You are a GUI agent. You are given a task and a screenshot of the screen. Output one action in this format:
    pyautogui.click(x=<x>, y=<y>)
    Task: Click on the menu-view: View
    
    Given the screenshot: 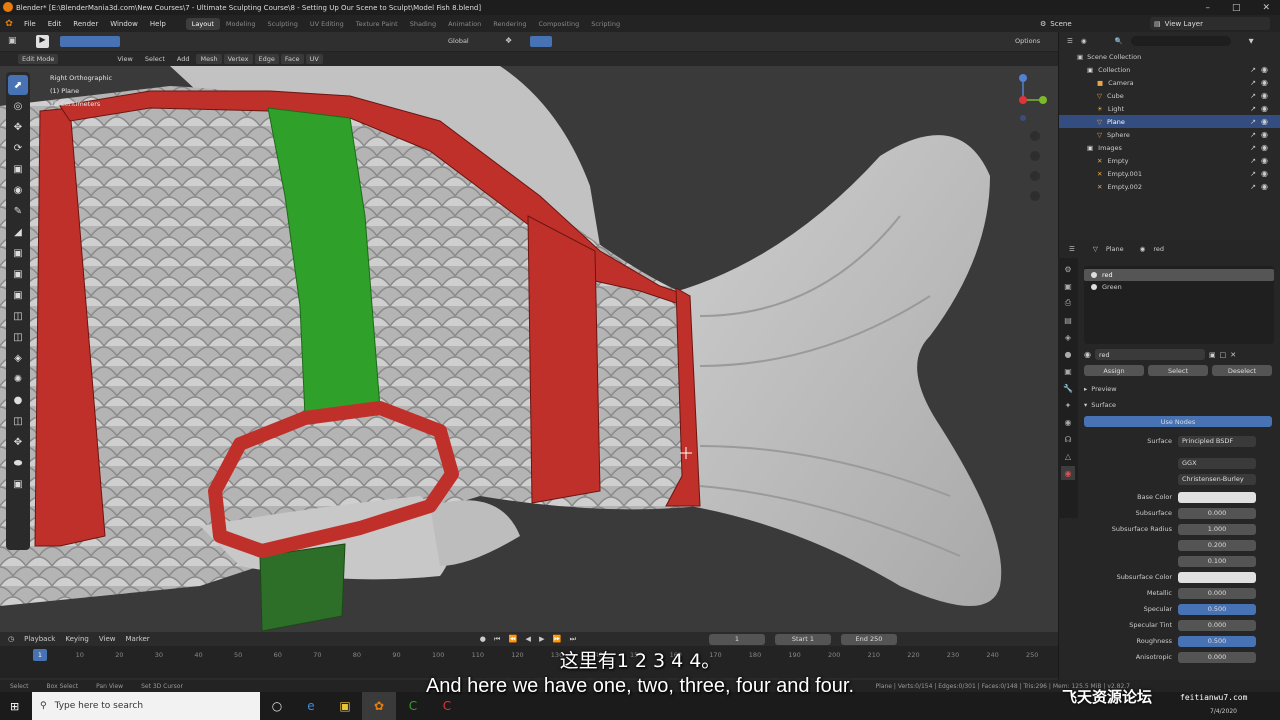 What is the action you would take?
    pyautogui.click(x=124, y=59)
    